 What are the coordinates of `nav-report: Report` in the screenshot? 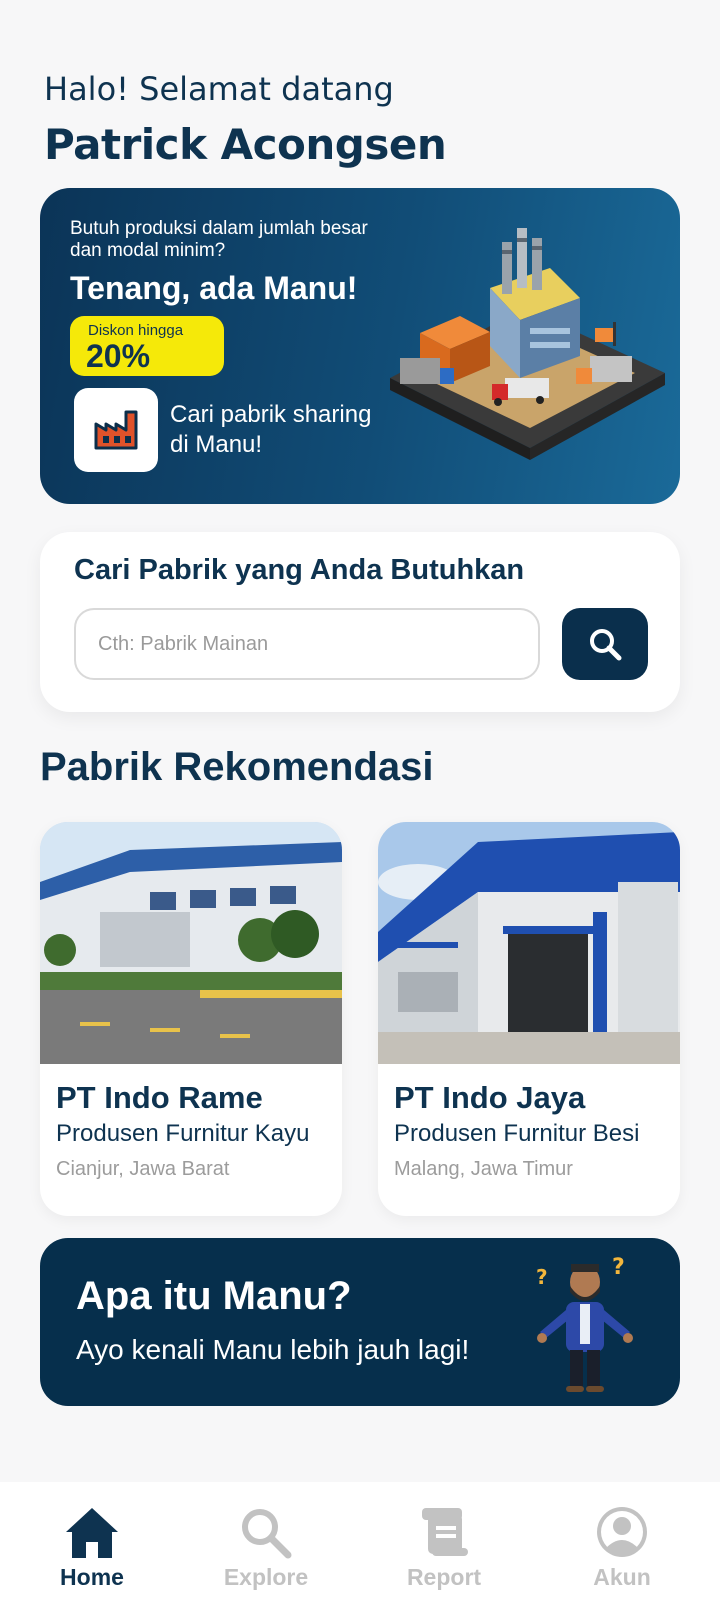 It's located at (444, 1554).